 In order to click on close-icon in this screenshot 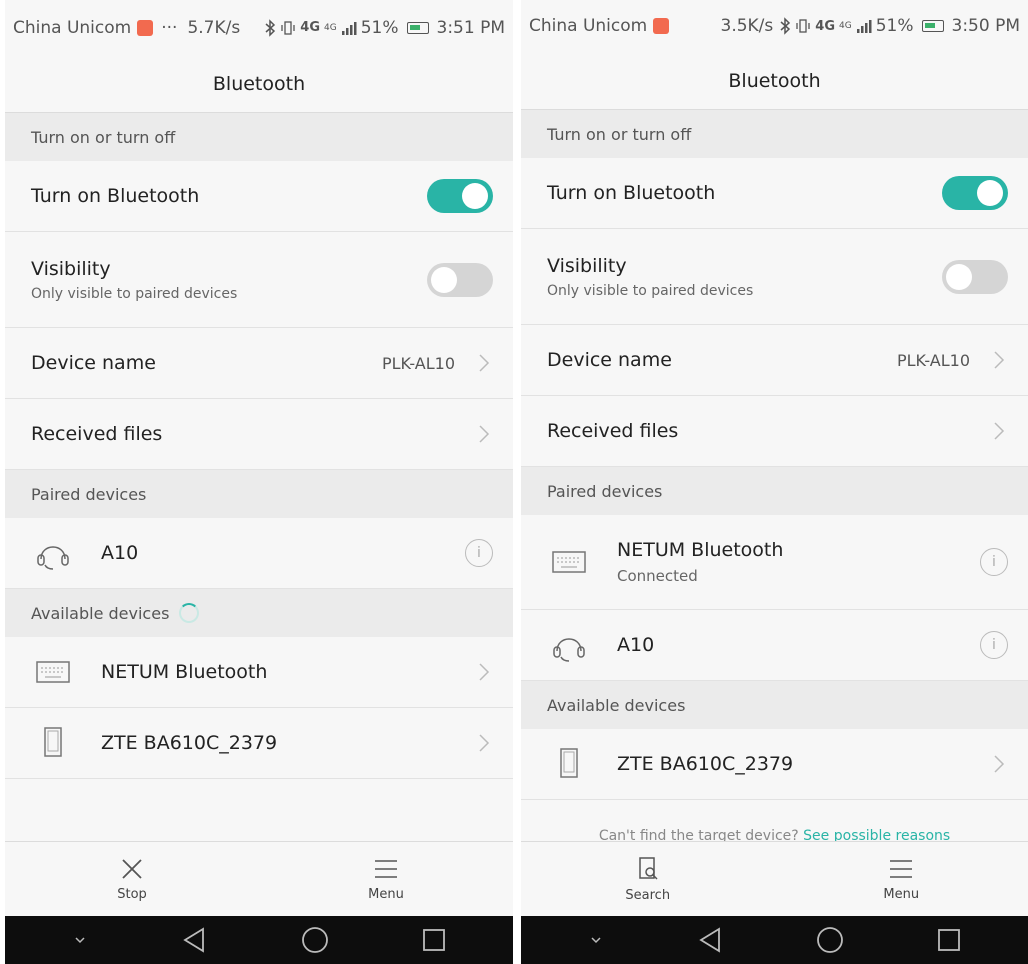, I will do `click(132, 868)`.